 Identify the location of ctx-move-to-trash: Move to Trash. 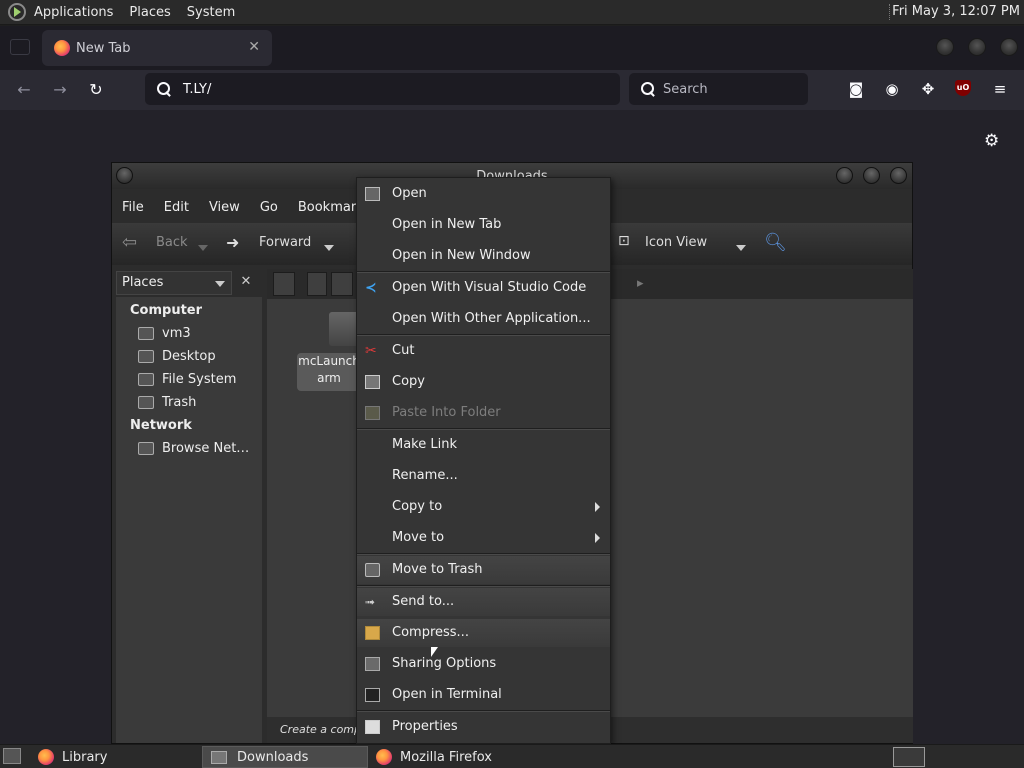
(483, 570).